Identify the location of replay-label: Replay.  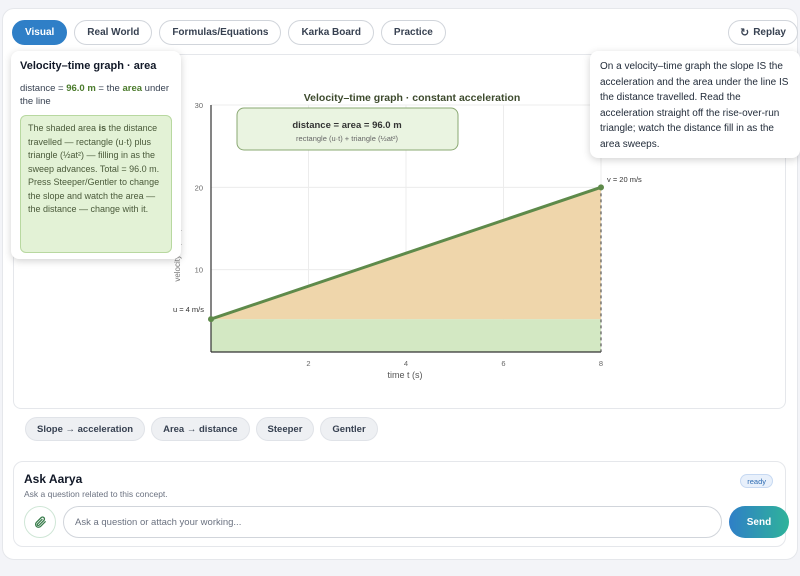
(769, 32).